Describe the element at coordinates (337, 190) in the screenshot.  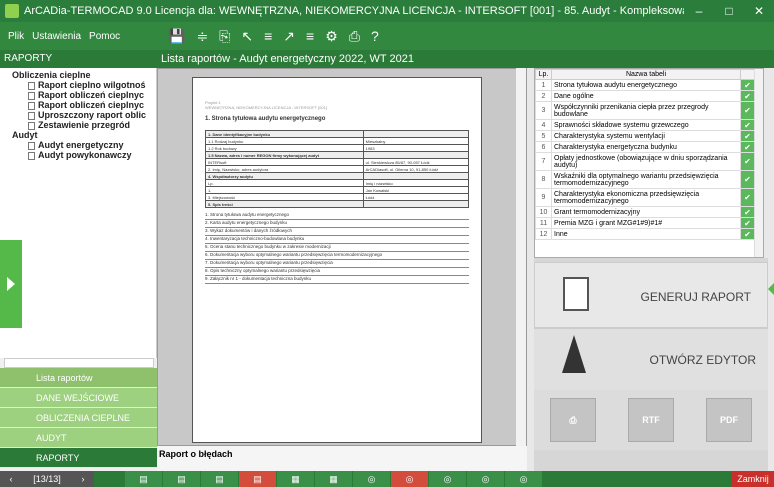
I see `doc-table-row: 1. Jan Kowalski` at that location.